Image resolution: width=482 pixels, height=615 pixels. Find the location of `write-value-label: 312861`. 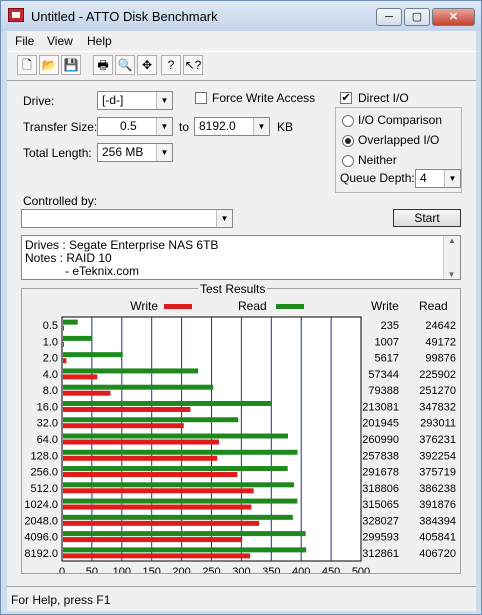

write-value-label: 312861 is located at coordinates (380, 554).